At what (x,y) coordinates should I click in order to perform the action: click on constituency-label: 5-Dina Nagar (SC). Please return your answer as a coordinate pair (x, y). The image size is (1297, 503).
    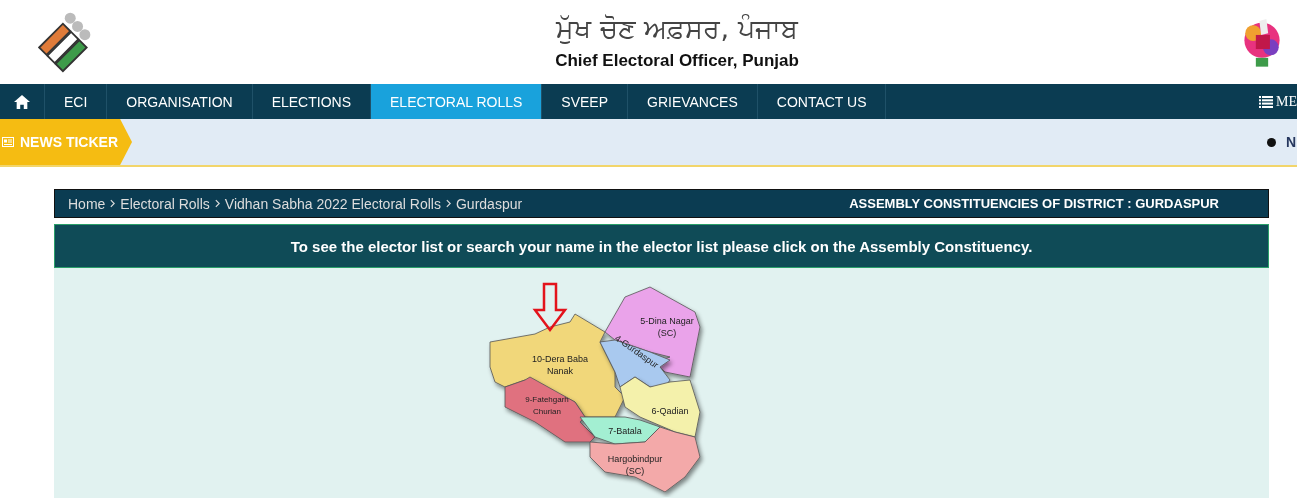
    Looking at the image, I should click on (666, 327).